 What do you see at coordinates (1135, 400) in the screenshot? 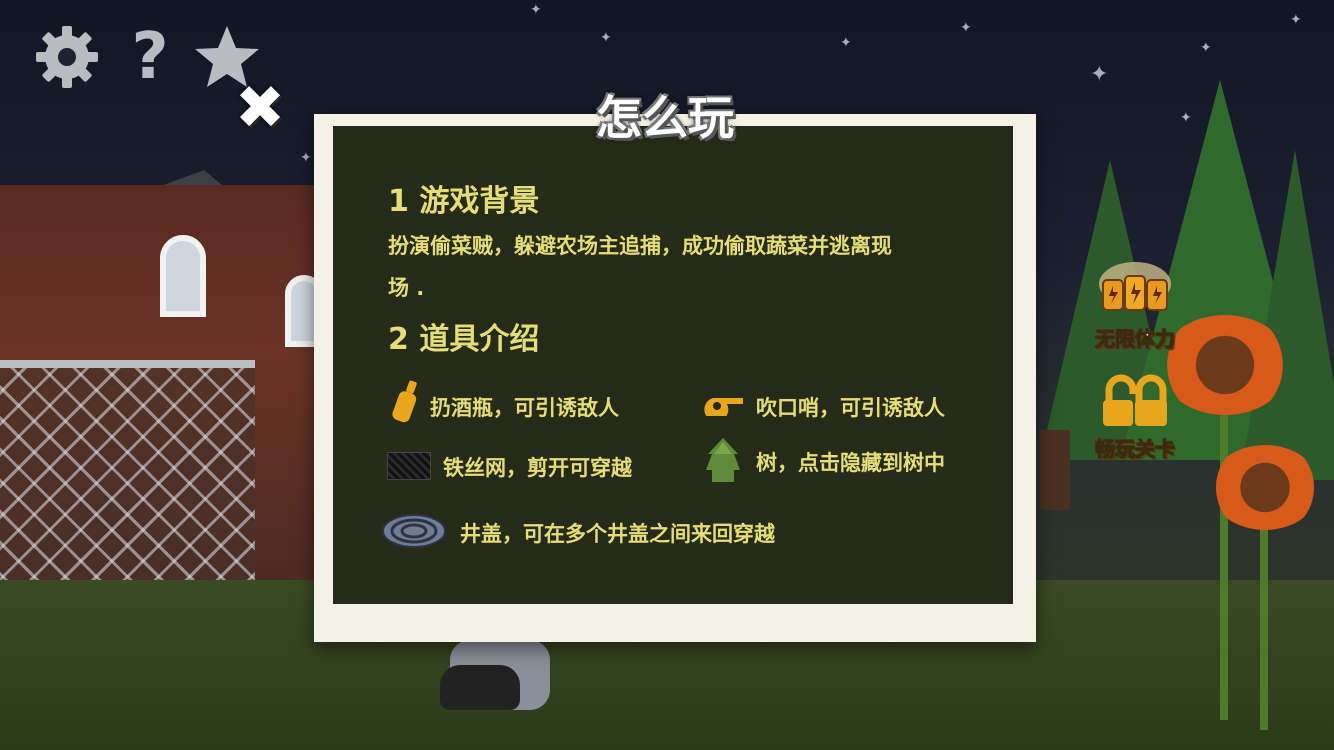
I see `padlock-icon` at bounding box center [1135, 400].